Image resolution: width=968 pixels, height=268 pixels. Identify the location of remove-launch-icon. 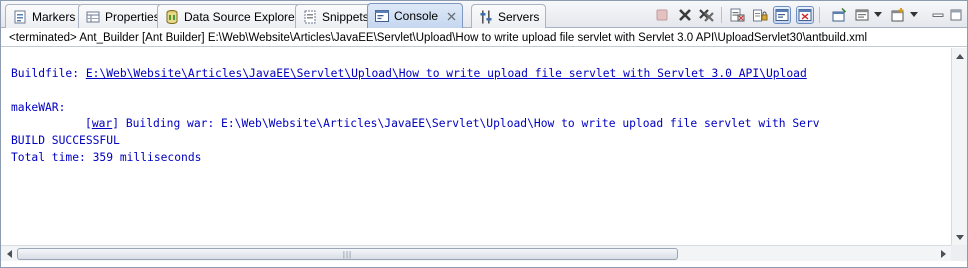
(685, 15).